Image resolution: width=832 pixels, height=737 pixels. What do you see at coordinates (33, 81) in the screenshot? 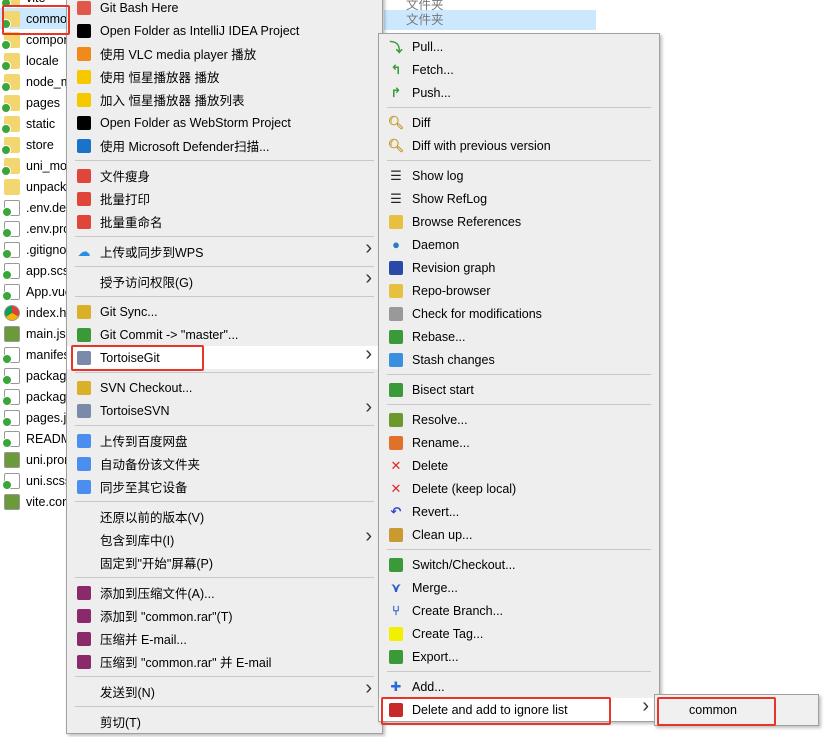
I see `file-item: node_modules` at bounding box center [33, 81].